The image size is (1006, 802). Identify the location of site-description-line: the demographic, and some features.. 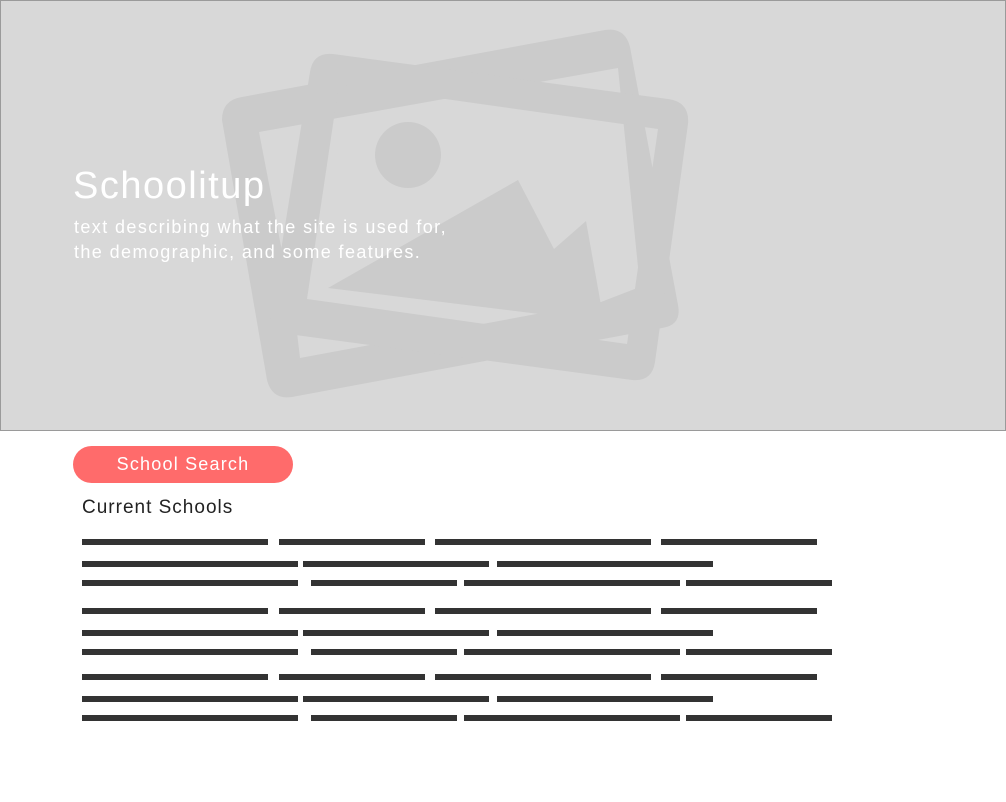
(248, 252).